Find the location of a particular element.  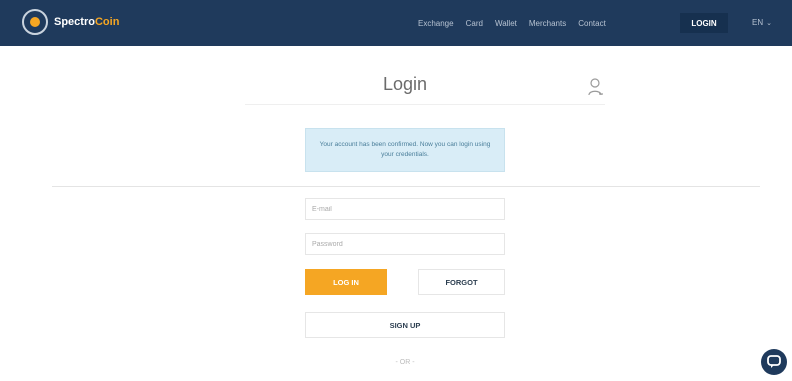

nav-link-exchange: Exchange is located at coordinates (436, 23).